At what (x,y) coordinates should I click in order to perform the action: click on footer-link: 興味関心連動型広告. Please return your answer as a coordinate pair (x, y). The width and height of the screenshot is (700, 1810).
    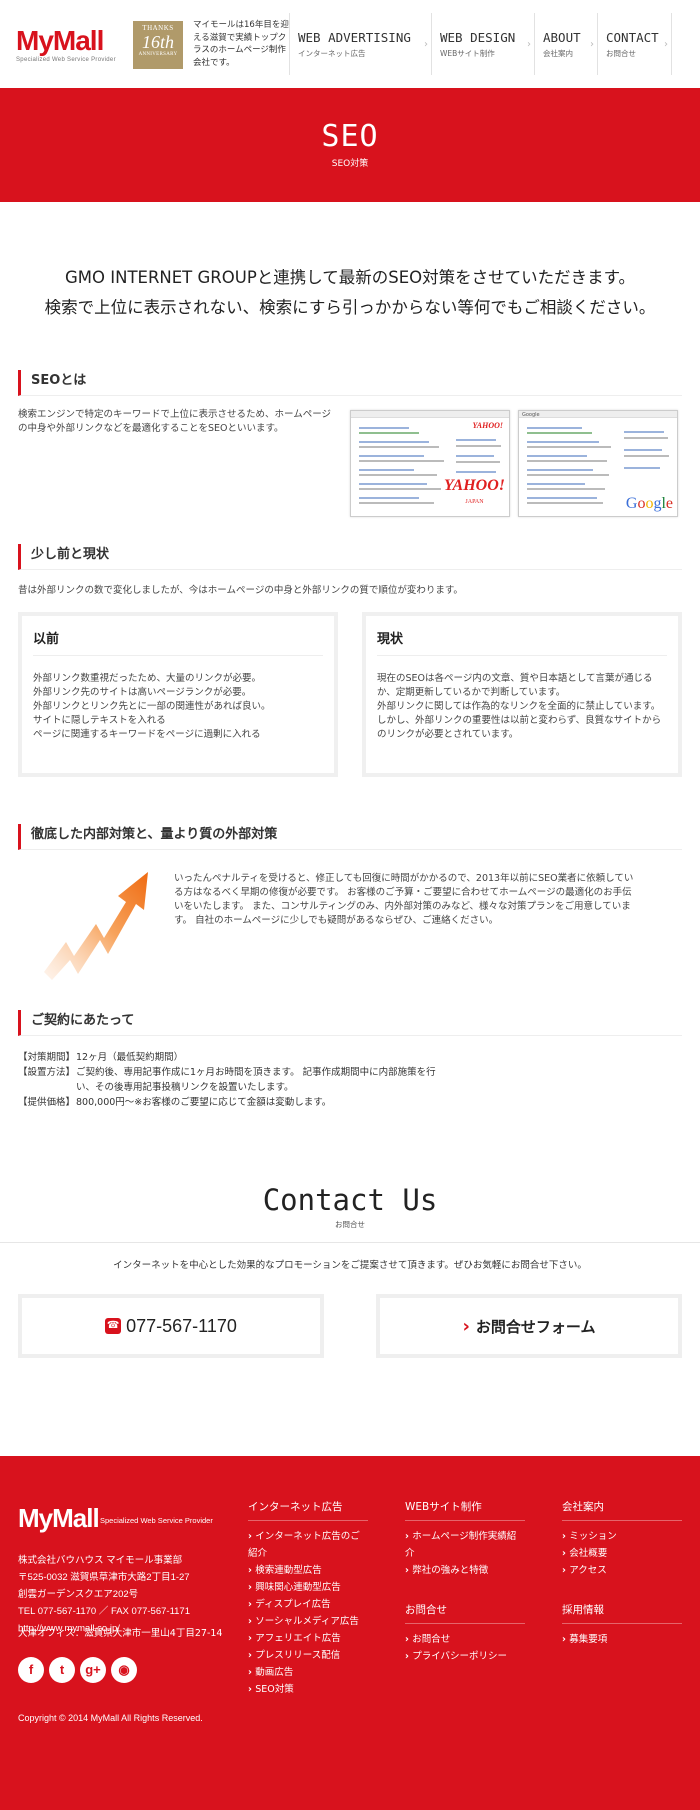
    Looking at the image, I should click on (308, 1587).